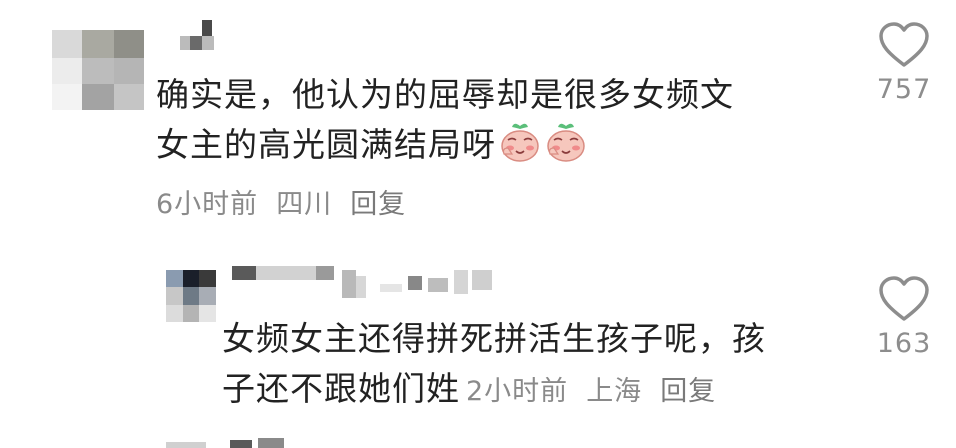  I want to click on like-count: 757, so click(904, 89).